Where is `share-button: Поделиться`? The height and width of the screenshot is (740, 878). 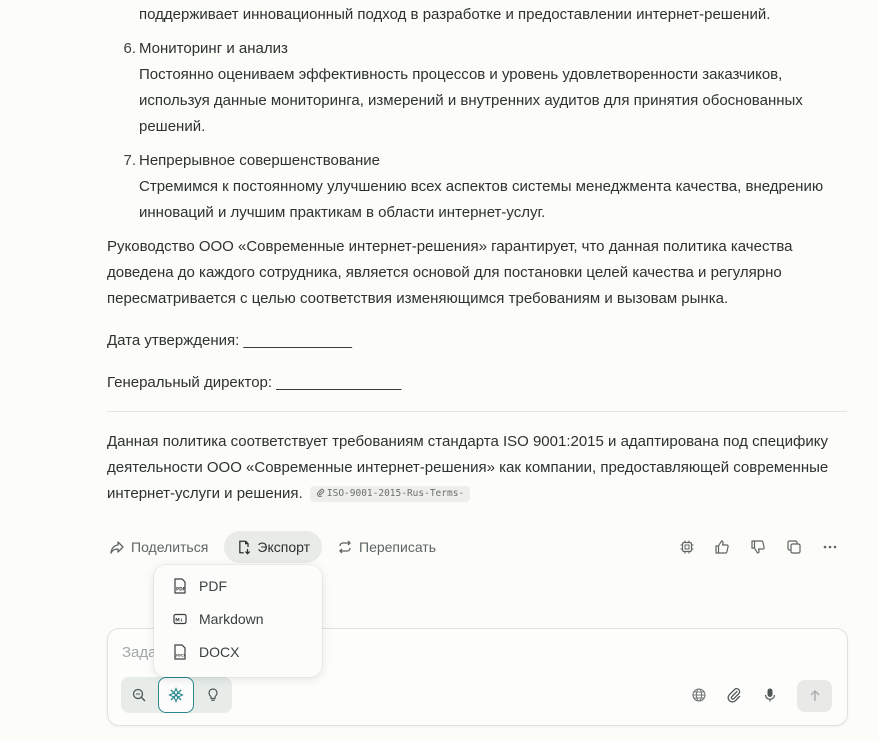 share-button: Поделиться is located at coordinates (158, 547).